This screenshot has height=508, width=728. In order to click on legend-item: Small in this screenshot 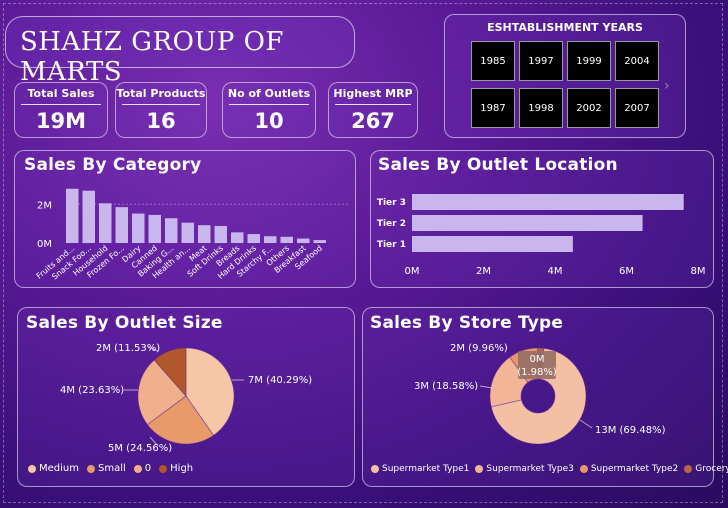, I will do `click(106, 468)`.